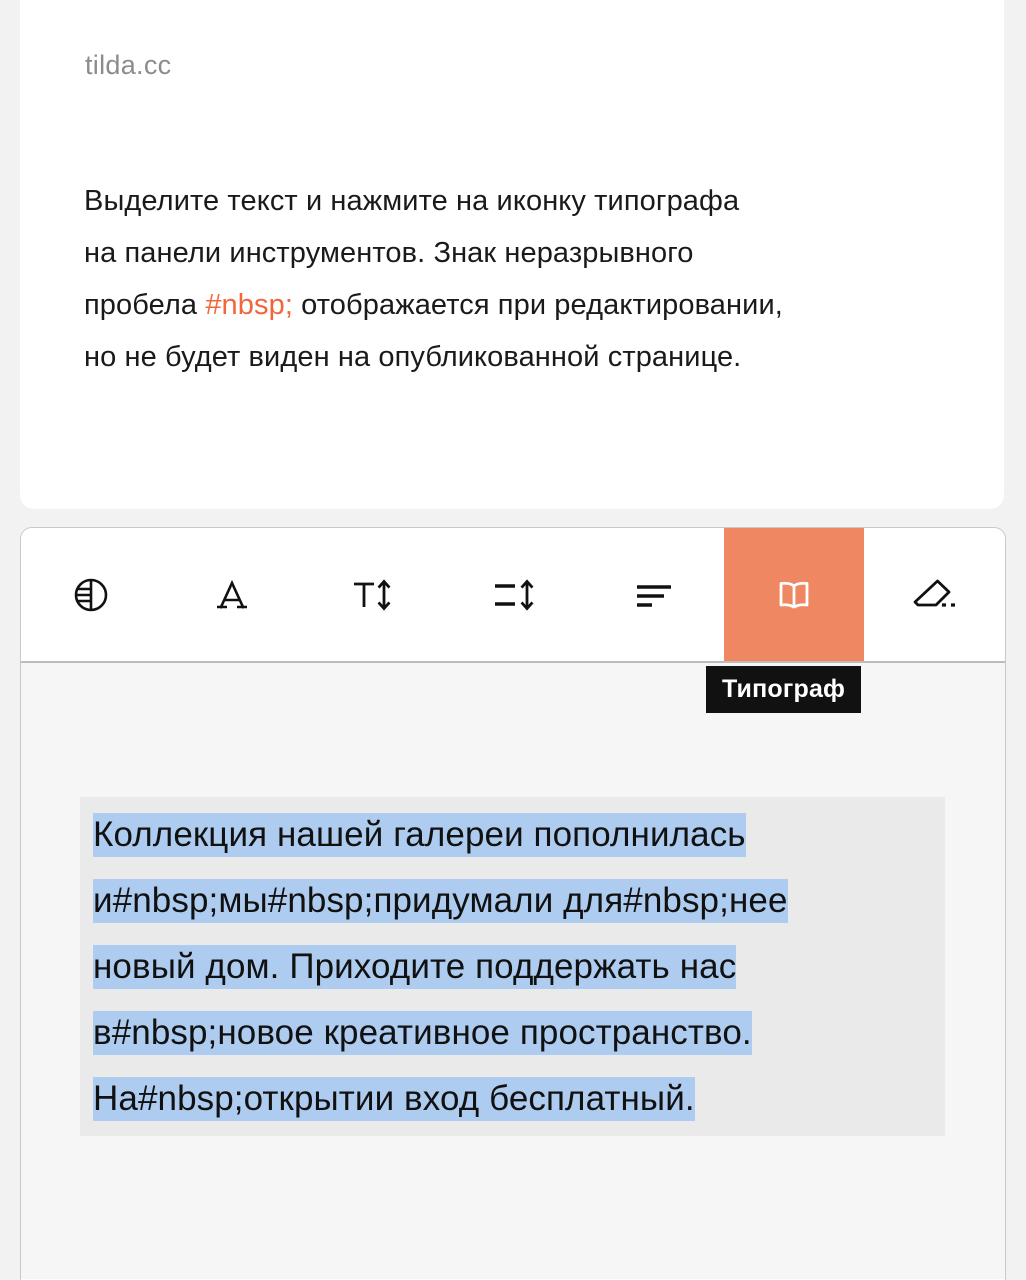  I want to click on line-height-icon, so click(513, 595).